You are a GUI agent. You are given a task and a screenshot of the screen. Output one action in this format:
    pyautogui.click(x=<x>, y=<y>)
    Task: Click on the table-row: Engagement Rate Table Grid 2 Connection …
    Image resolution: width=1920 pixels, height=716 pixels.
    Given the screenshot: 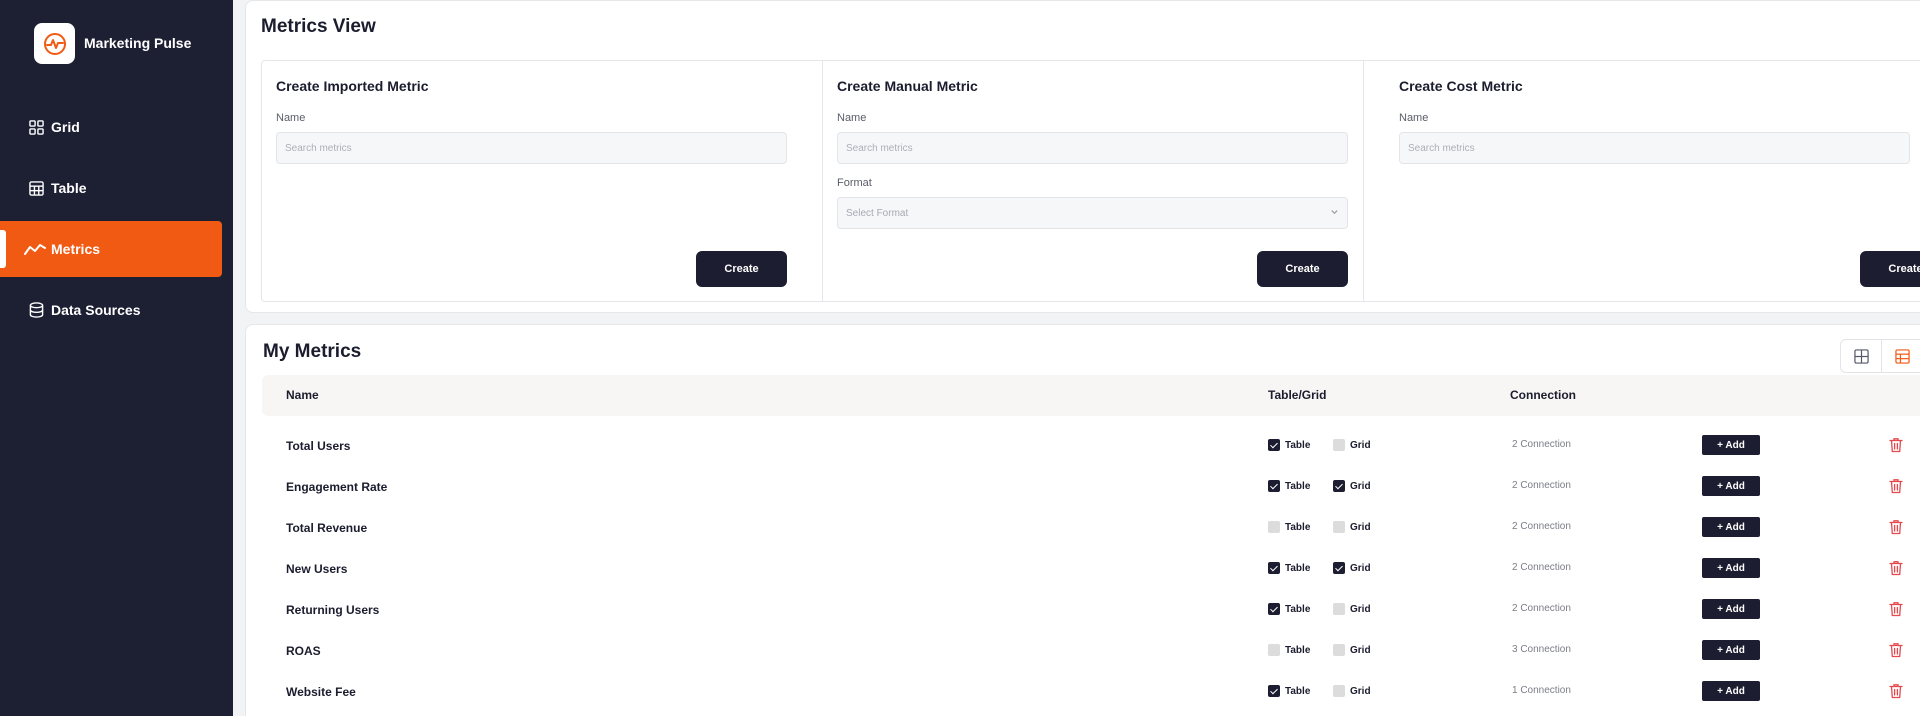 What is the action you would take?
    pyautogui.click(x=1091, y=487)
    